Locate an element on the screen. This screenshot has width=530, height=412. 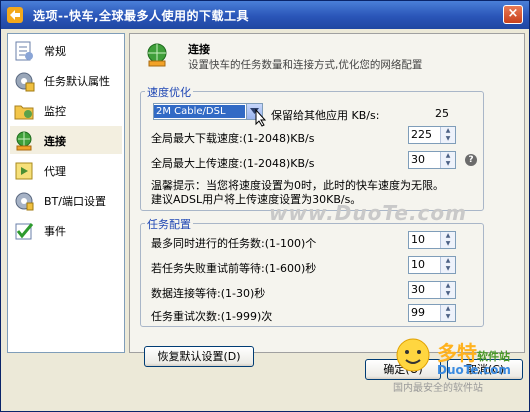
event-check-icon is located at coordinates (24, 231).